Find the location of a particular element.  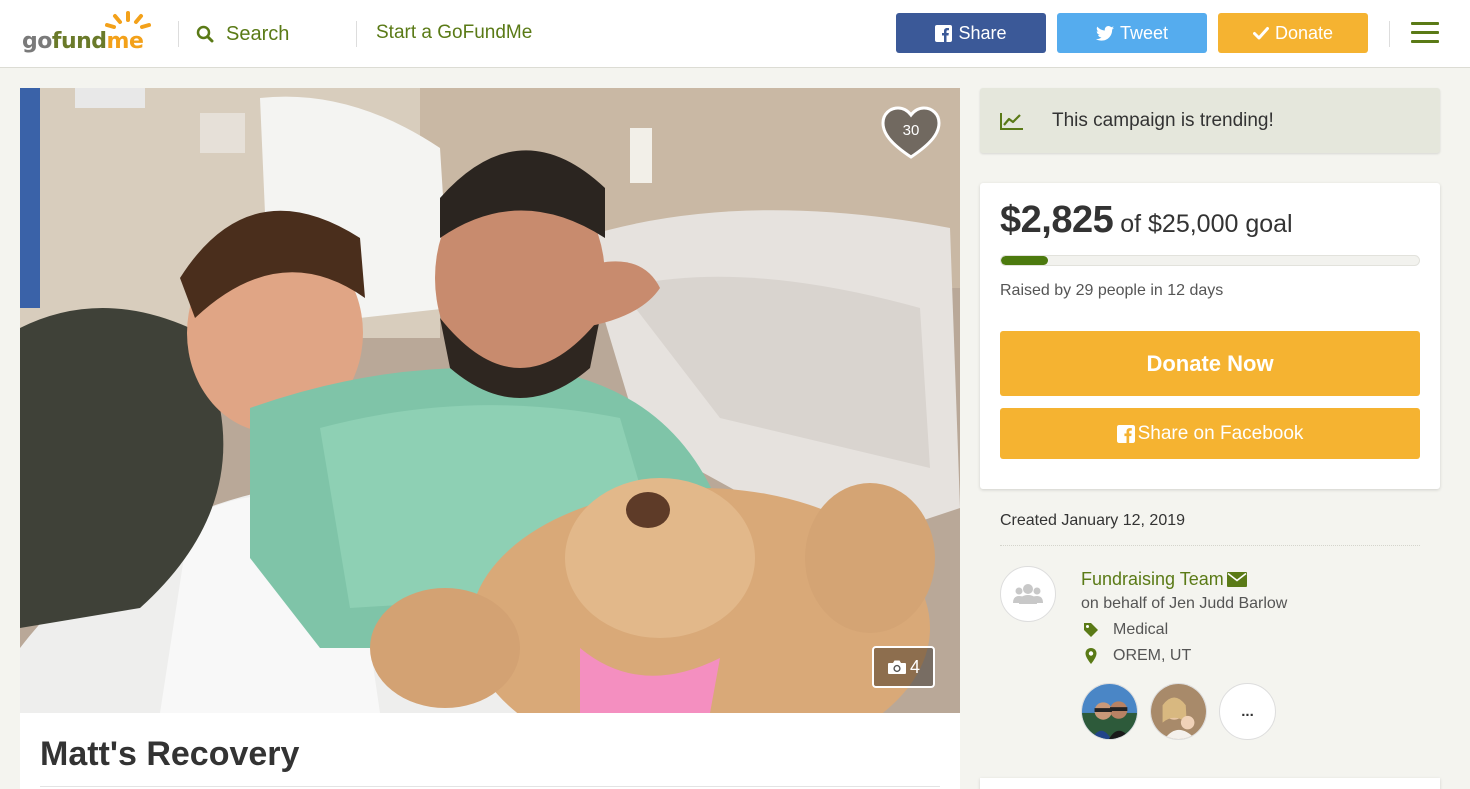

hamburger-menu-icon is located at coordinates (1425, 33).